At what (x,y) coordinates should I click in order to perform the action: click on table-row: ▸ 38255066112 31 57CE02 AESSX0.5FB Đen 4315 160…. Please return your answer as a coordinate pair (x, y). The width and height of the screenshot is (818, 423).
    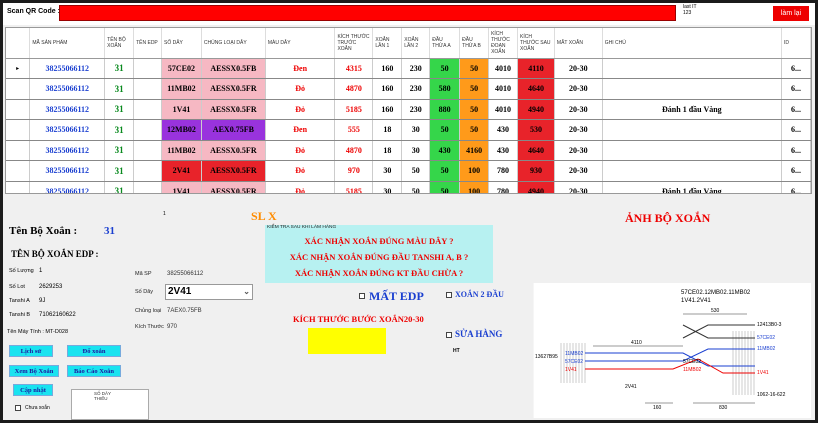
    Looking at the image, I should click on (408, 68).